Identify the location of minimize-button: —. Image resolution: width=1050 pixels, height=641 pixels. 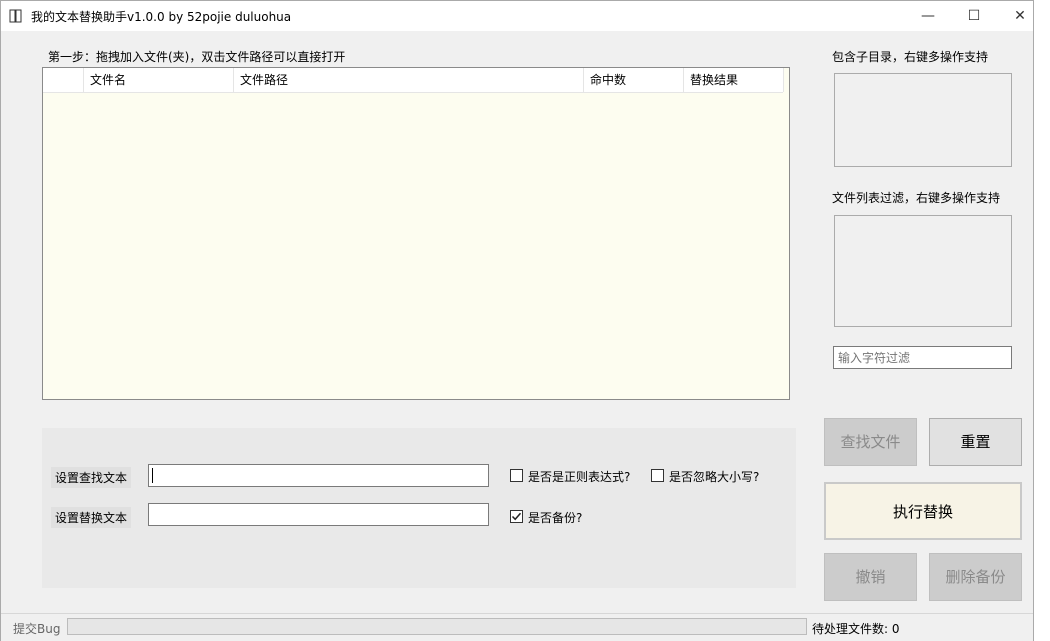
(928, 16).